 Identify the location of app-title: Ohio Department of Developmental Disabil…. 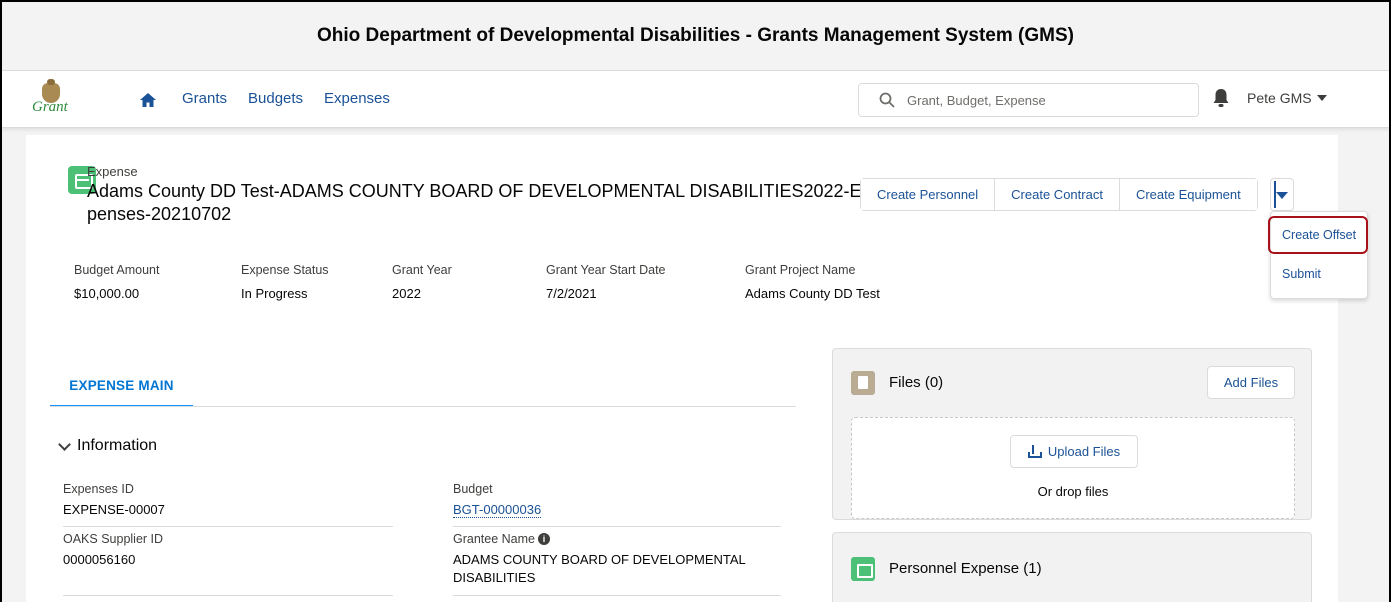
(695, 35).